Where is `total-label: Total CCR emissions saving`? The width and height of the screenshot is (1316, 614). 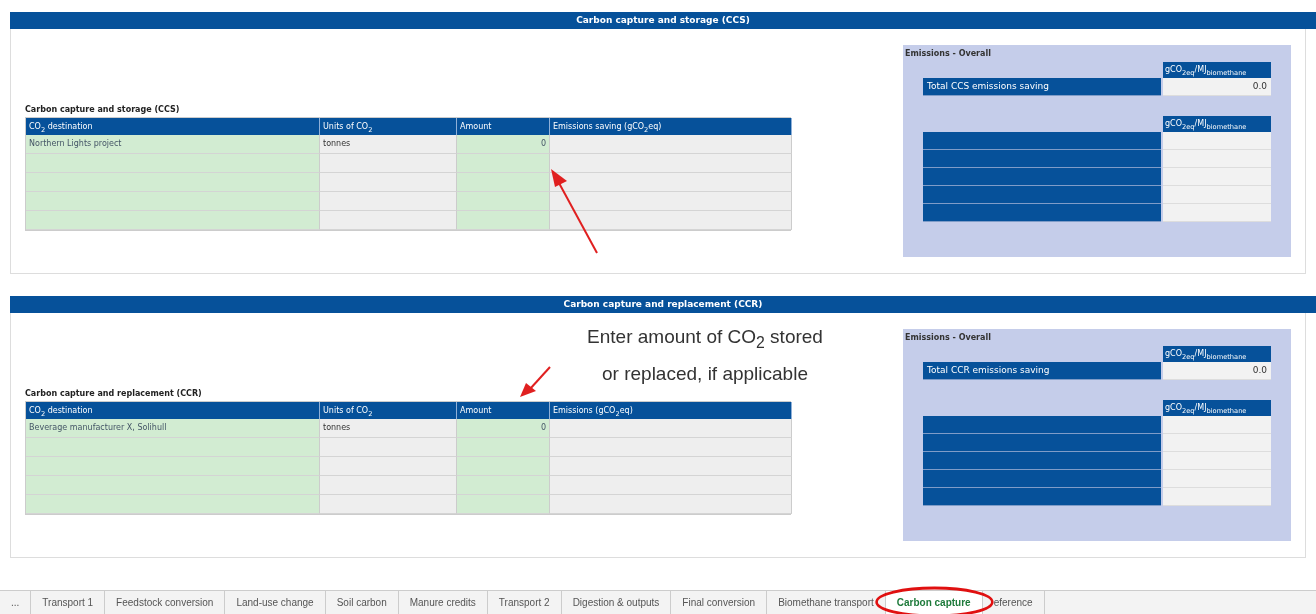
total-label: Total CCR emissions saving is located at coordinates (1042, 371).